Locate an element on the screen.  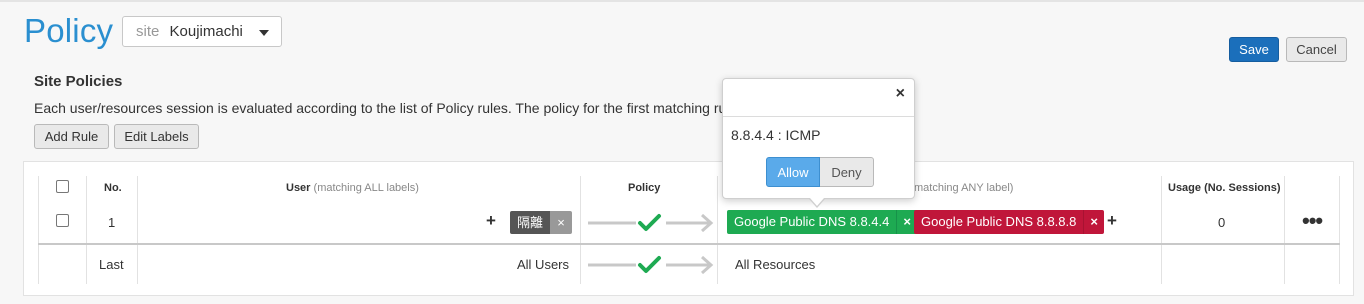
header-policy: Policy is located at coordinates (644, 188).